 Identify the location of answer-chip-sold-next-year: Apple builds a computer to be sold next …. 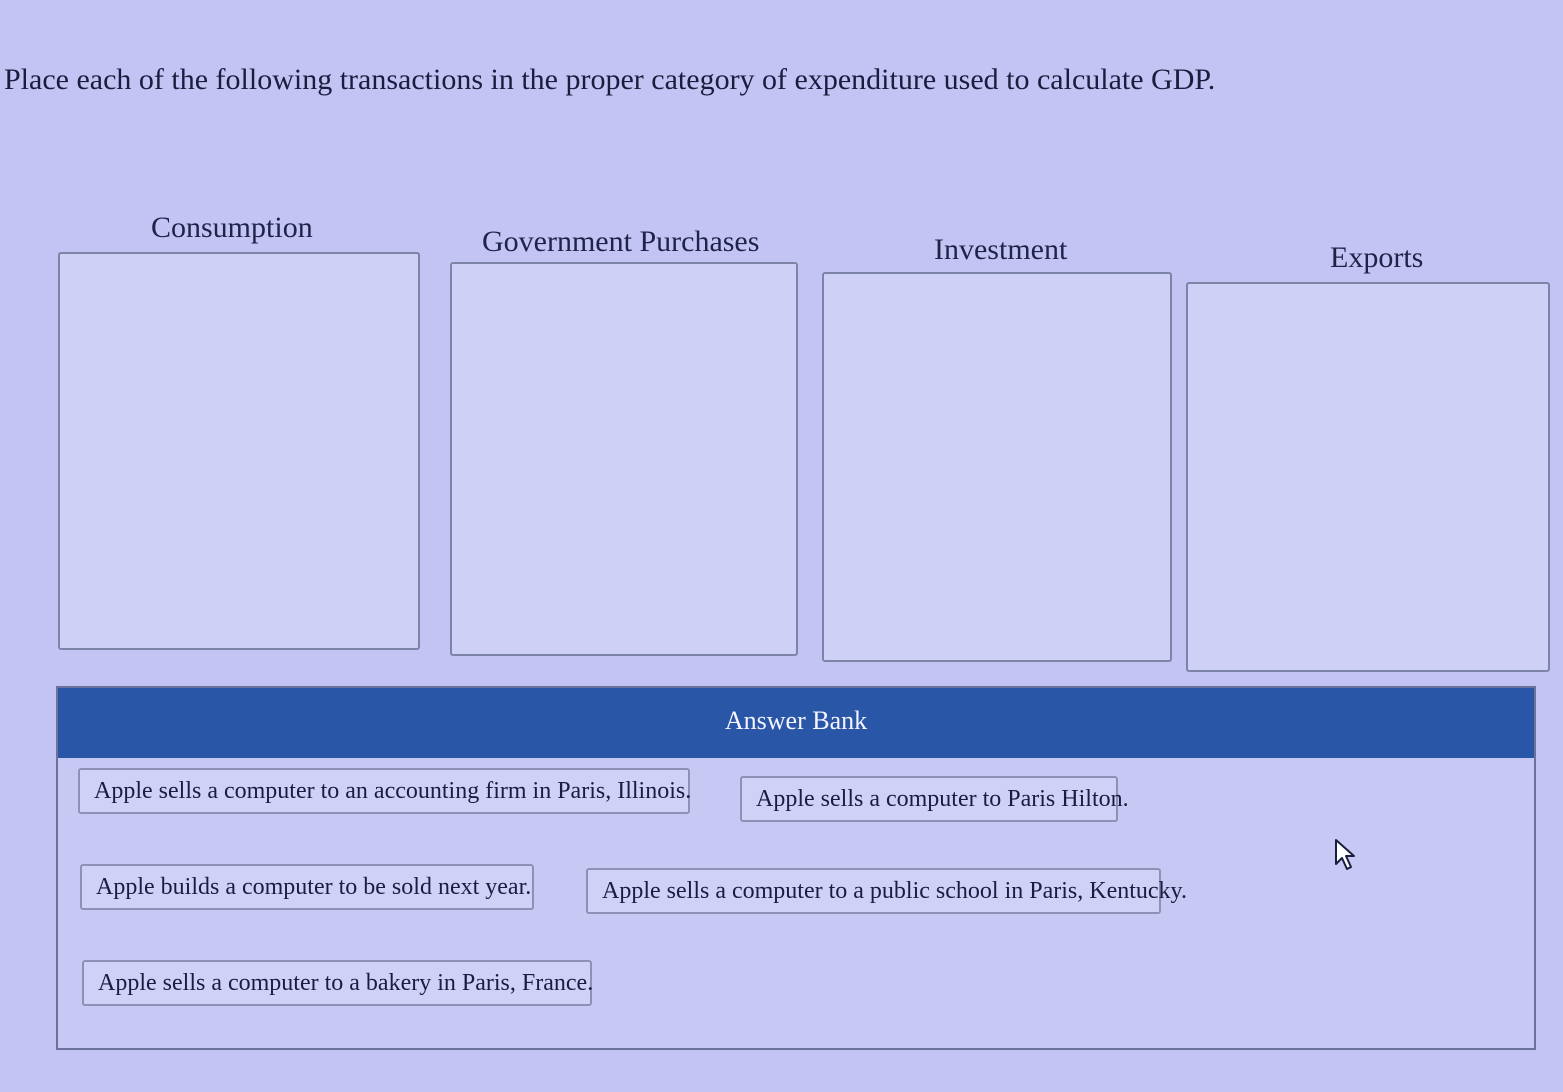
(307, 887).